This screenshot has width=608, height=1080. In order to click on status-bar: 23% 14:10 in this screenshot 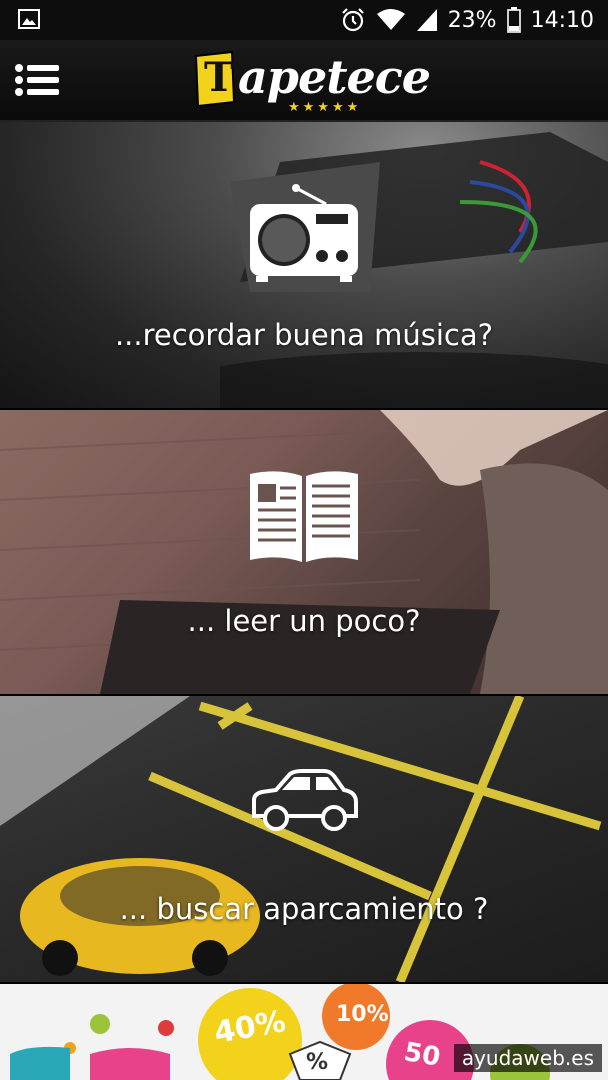, I will do `click(304, 20)`.